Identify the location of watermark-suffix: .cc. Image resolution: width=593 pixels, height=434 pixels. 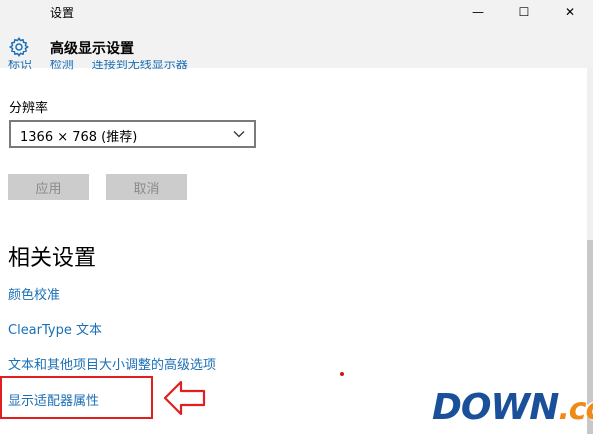
(575, 409).